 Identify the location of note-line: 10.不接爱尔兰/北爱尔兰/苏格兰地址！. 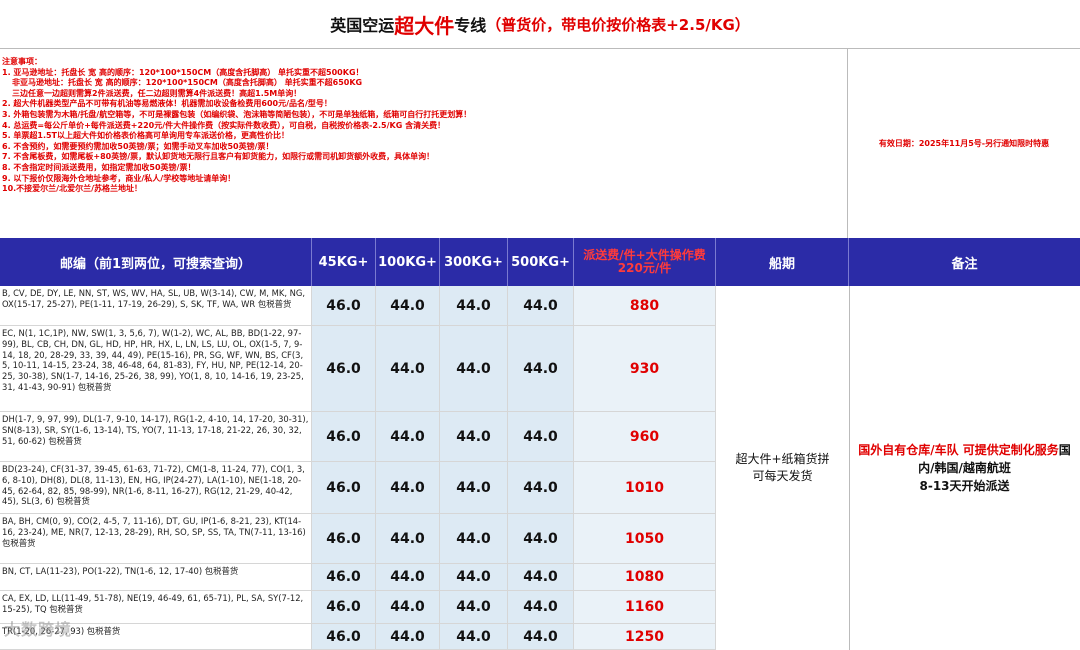
(72, 189).